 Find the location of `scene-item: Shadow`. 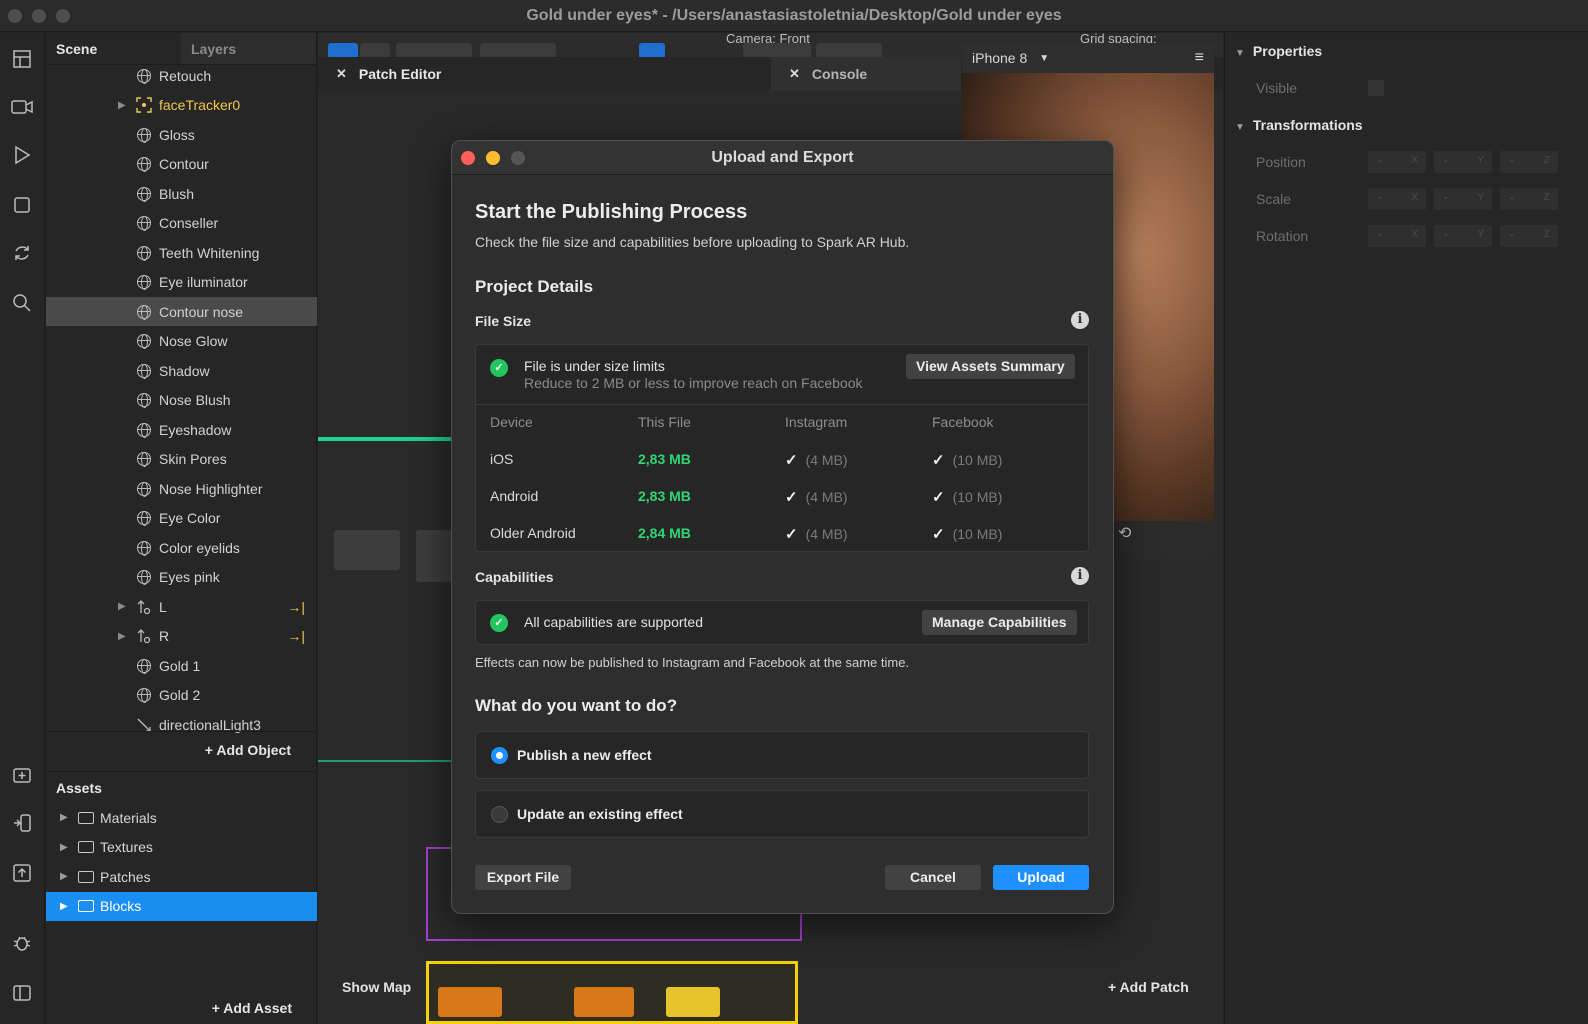

scene-item: Shadow is located at coordinates (181, 370).